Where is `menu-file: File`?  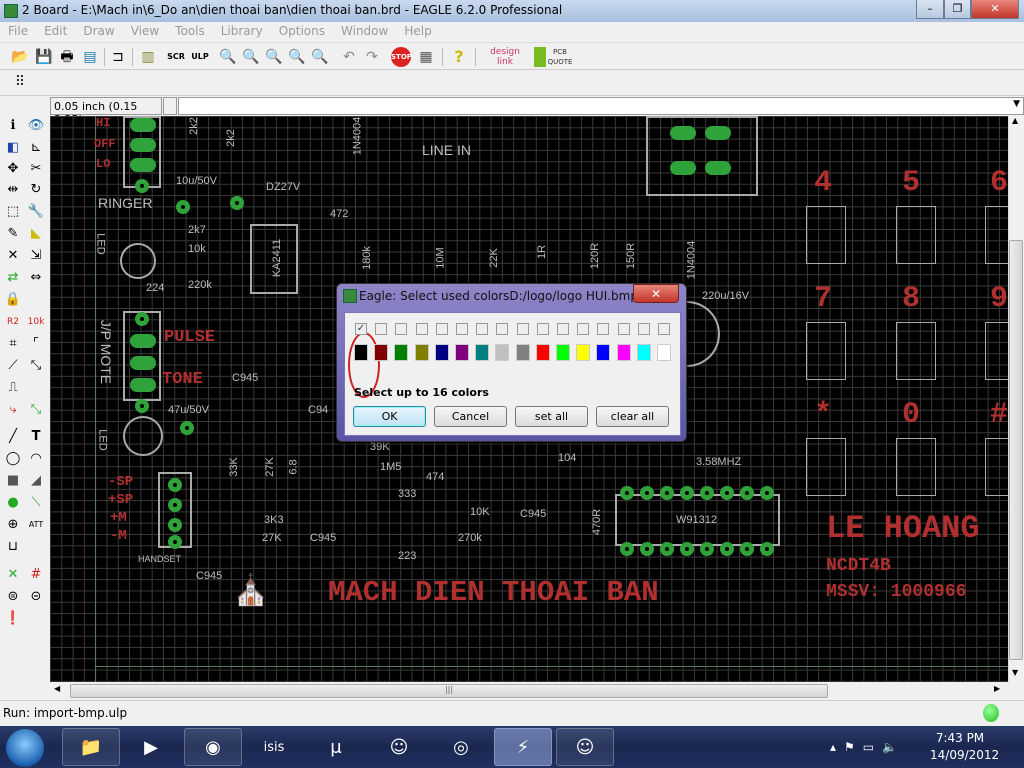 menu-file: File is located at coordinates (18, 30).